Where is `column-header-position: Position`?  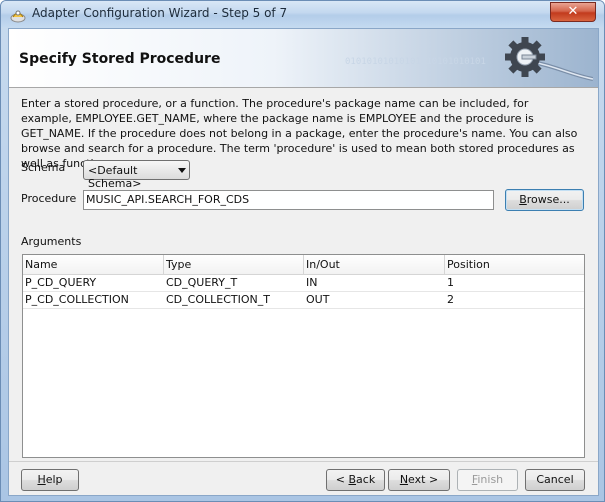
column-header-position: Position is located at coordinates (514, 264).